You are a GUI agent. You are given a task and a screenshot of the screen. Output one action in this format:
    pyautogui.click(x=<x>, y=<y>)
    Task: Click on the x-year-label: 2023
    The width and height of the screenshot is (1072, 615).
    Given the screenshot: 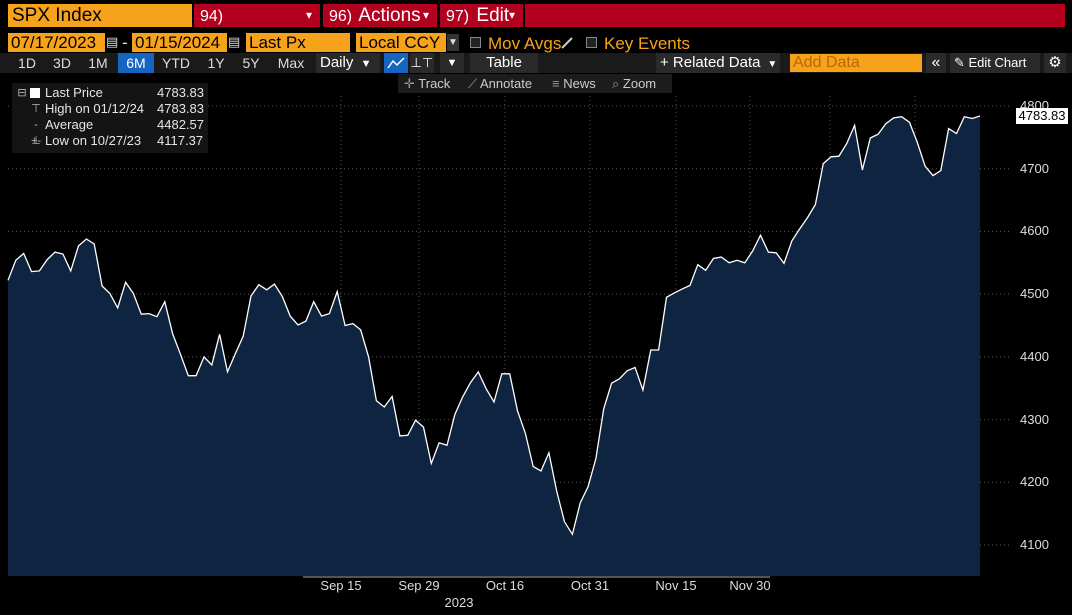 What is the action you would take?
    pyautogui.click(x=459, y=602)
    